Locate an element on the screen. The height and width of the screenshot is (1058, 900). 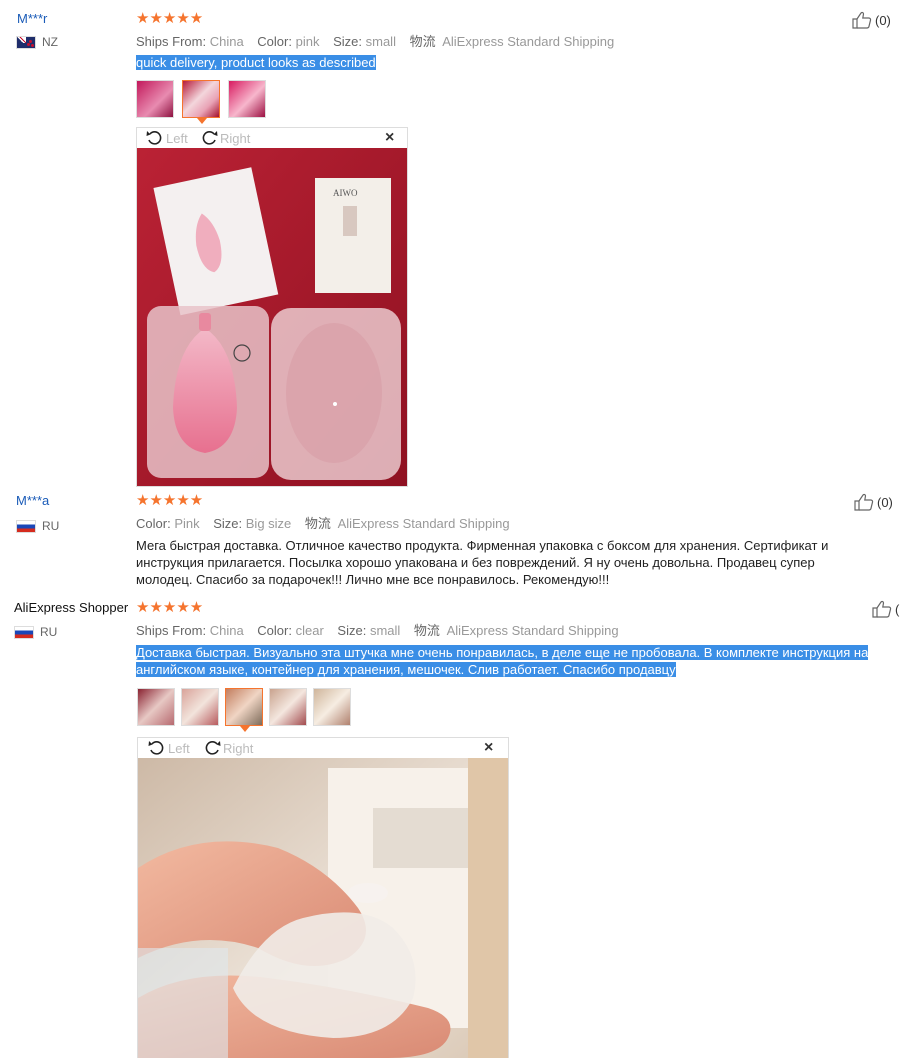
color-value: pink is located at coordinates (307, 41).